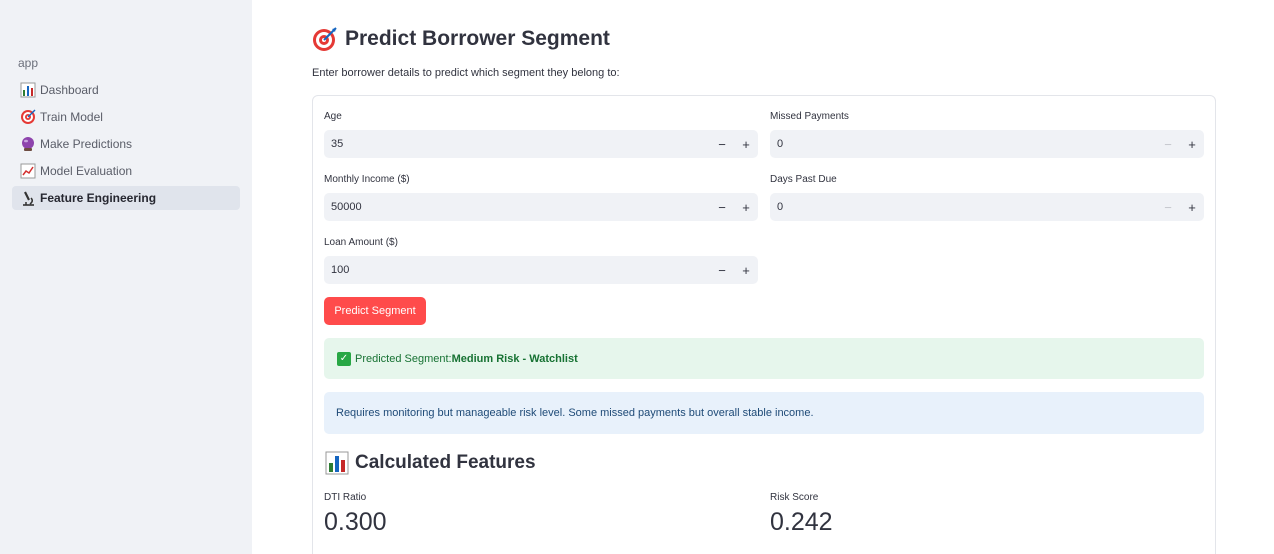  Describe the element at coordinates (1192, 144) in the screenshot. I see `missed-payments-increment-button: +` at that location.